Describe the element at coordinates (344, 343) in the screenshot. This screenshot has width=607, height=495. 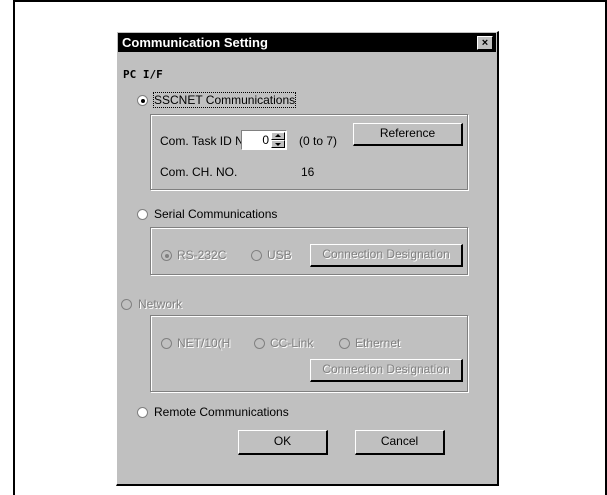
I see `ethernet-radio` at that location.